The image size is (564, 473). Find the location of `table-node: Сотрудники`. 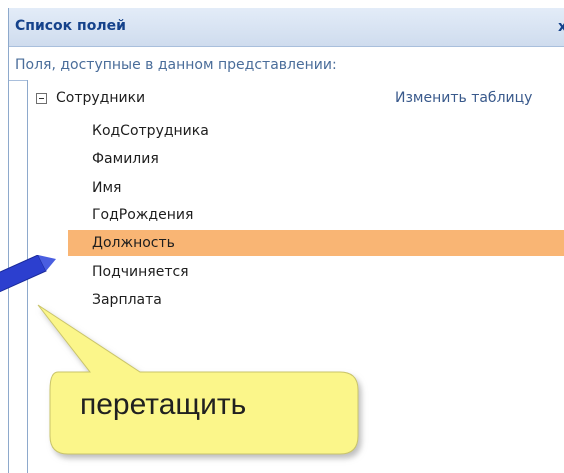

table-node: Сотрудники is located at coordinates (90, 98).